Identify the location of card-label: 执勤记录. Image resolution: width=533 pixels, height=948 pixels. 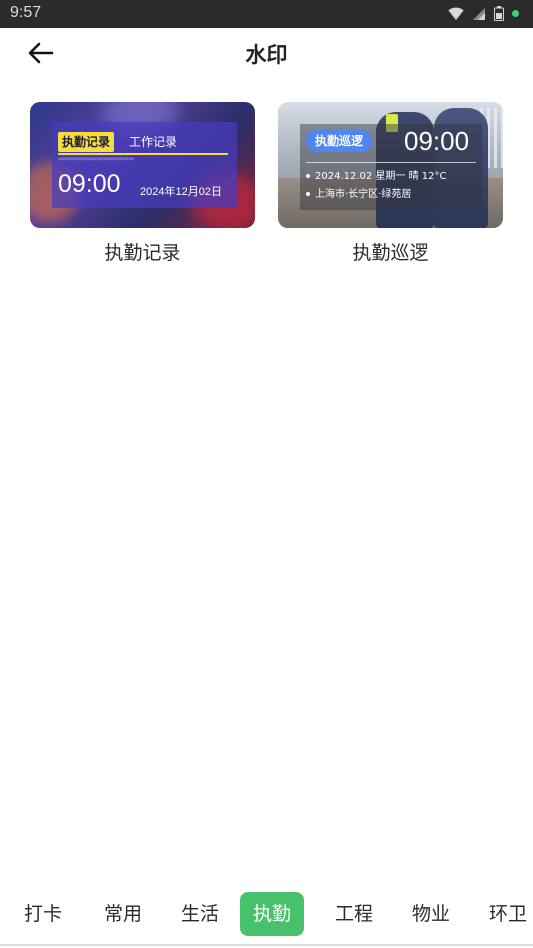
(142, 253).